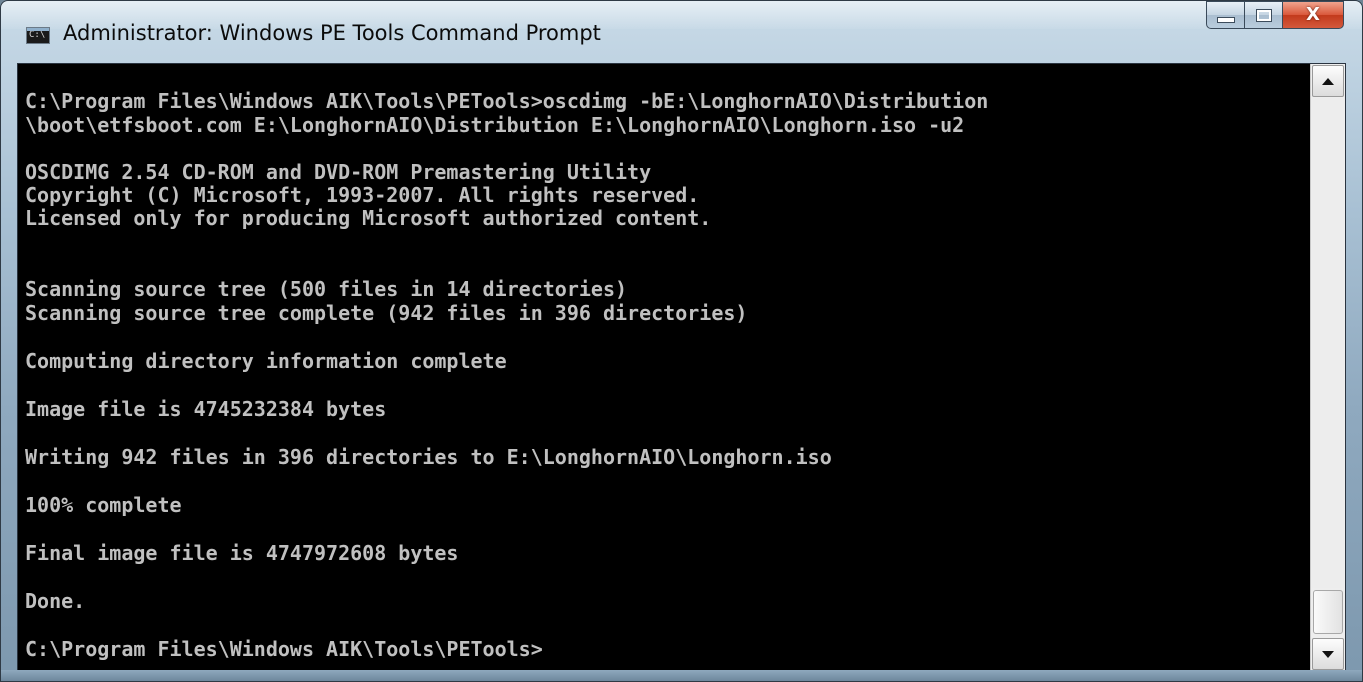 The height and width of the screenshot is (682, 1363). I want to click on window-bottom-frame, so click(681, 675).